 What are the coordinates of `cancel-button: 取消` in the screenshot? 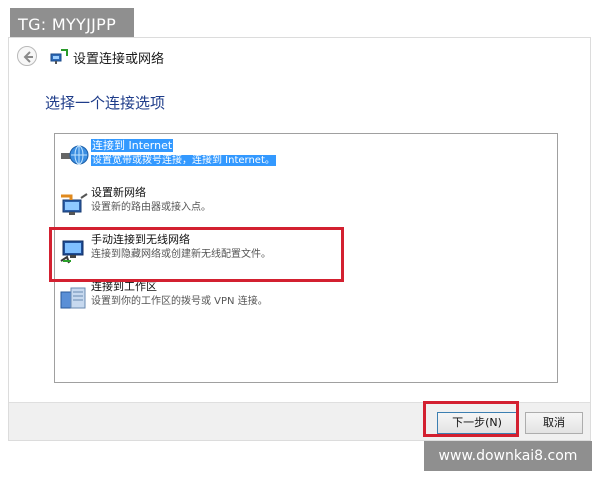 It's located at (554, 423).